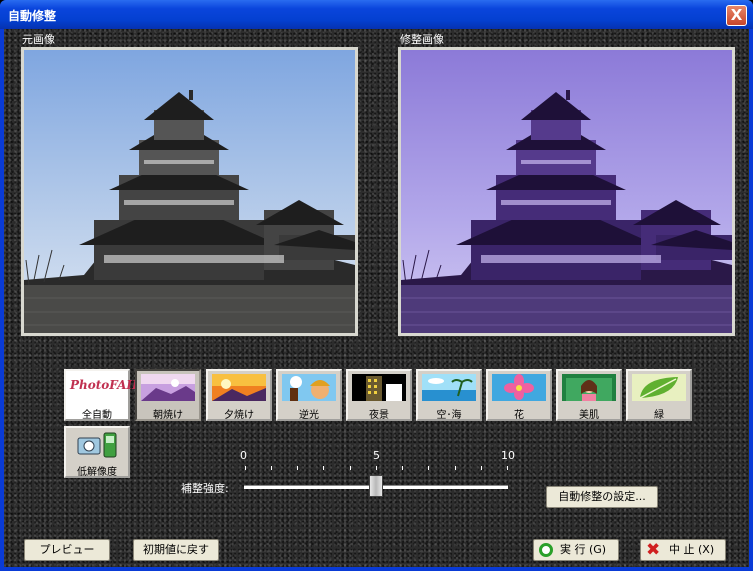 The image size is (753, 571). Describe the element at coordinates (97, 415) in the screenshot. I see `mode-auto-label: 全自動` at that location.